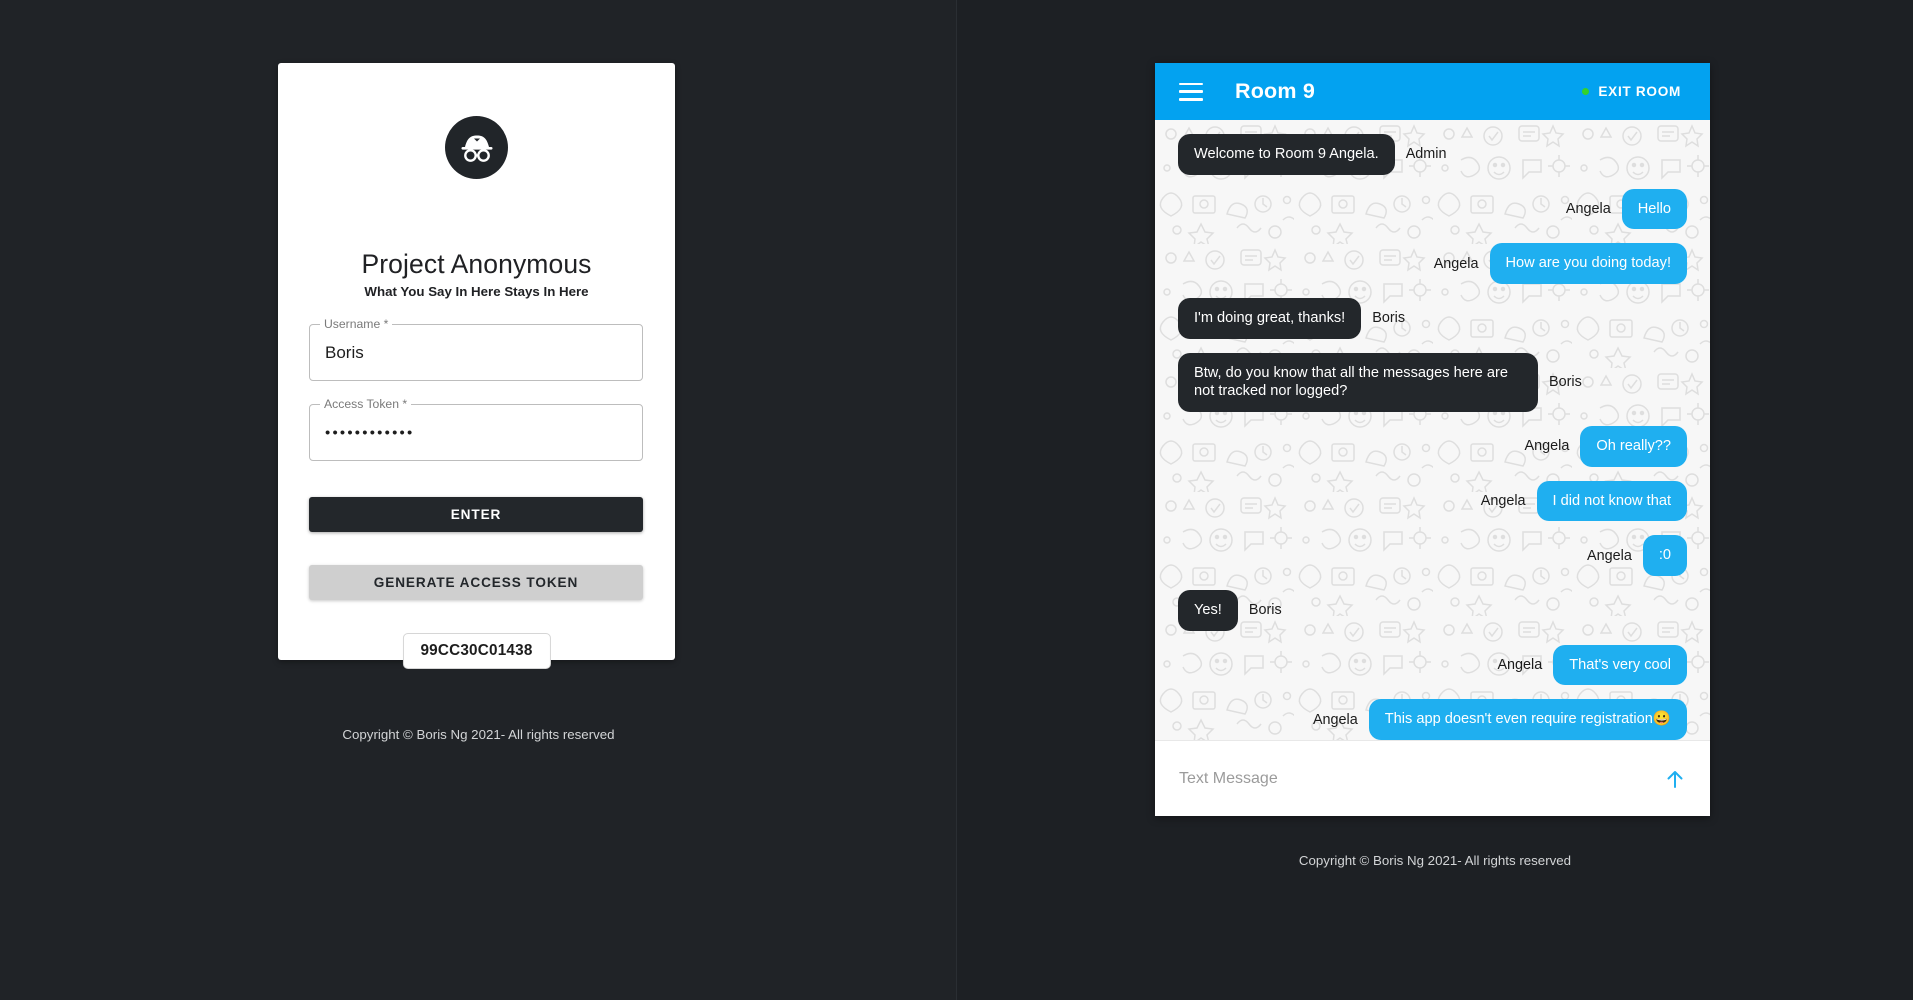 The image size is (1913, 1000). I want to click on access-token-field-value: ••••••••••••, so click(370, 432).